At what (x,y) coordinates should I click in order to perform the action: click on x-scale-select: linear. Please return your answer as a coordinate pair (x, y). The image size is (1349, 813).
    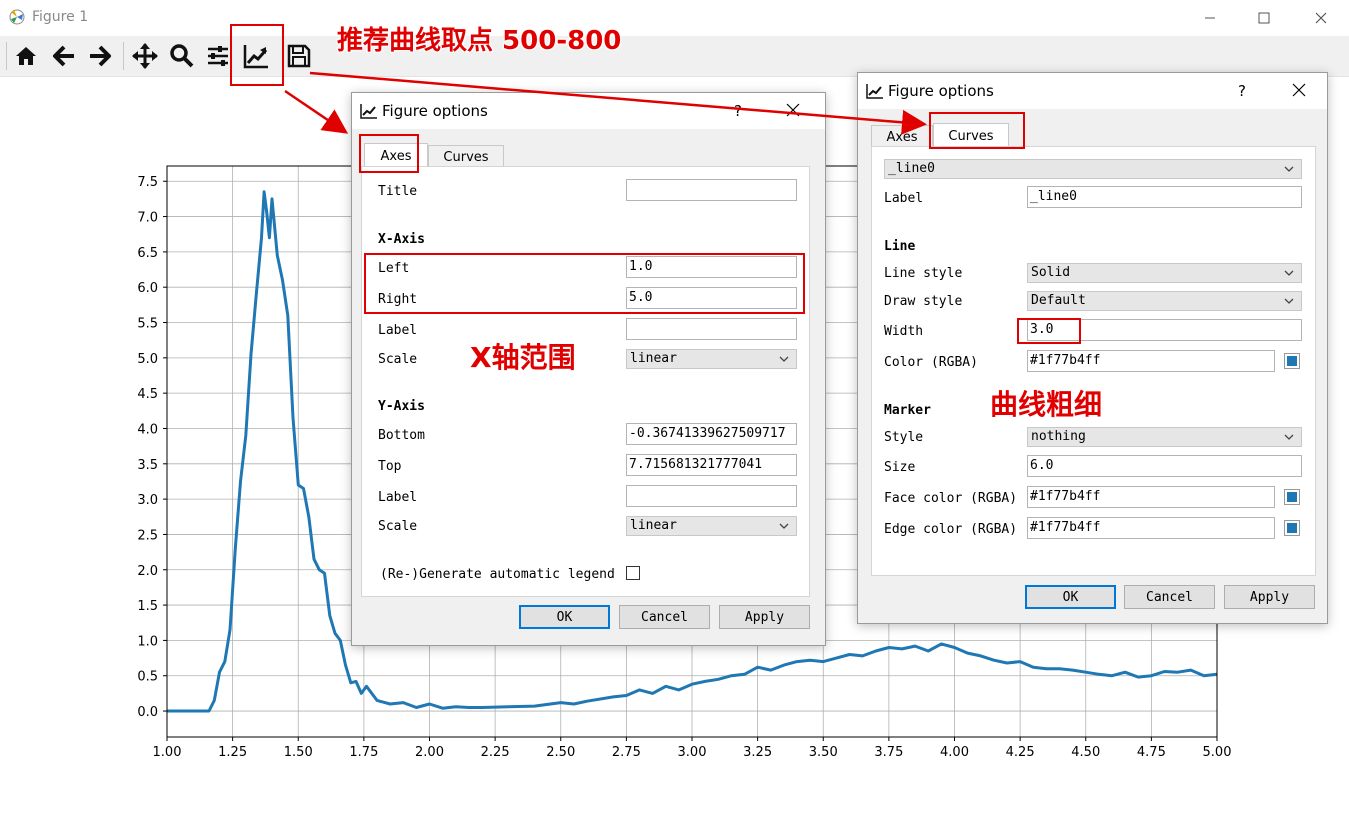
    Looking at the image, I should click on (711, 359).